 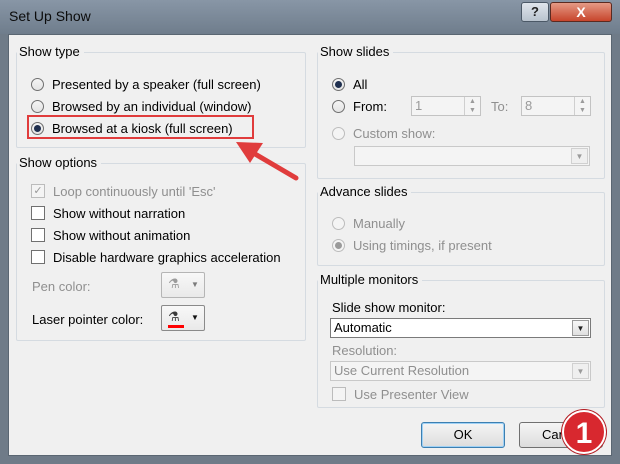 What do you see at coordinates (584, 432) in the screenshot?
I see `step-number-badge: 1` at bounding box center [584, 432].